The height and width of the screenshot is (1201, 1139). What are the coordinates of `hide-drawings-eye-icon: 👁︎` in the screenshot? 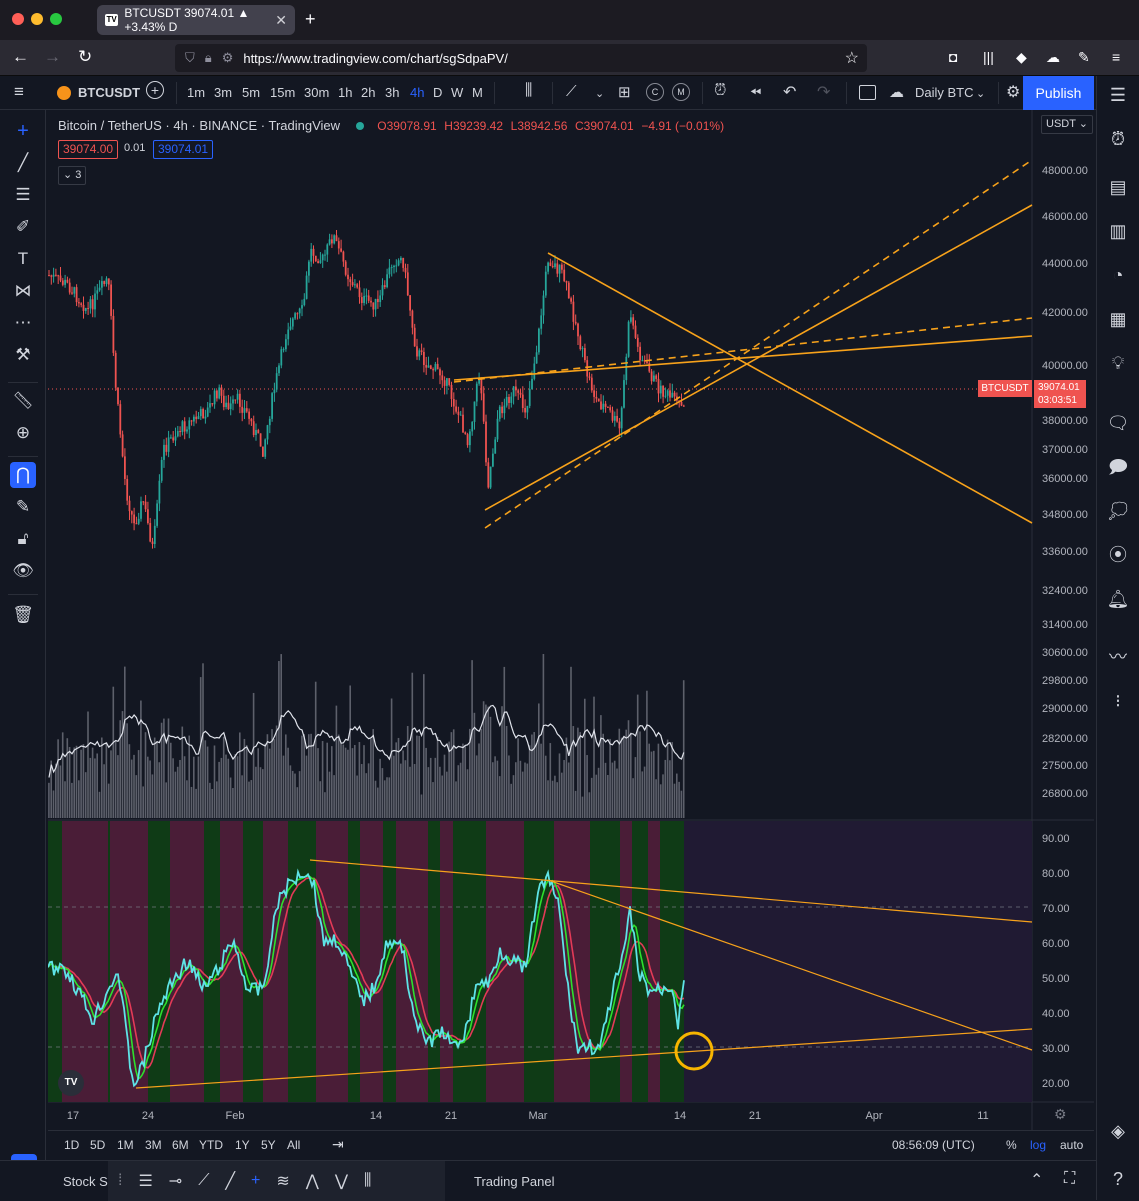 It's located at (23, 571).